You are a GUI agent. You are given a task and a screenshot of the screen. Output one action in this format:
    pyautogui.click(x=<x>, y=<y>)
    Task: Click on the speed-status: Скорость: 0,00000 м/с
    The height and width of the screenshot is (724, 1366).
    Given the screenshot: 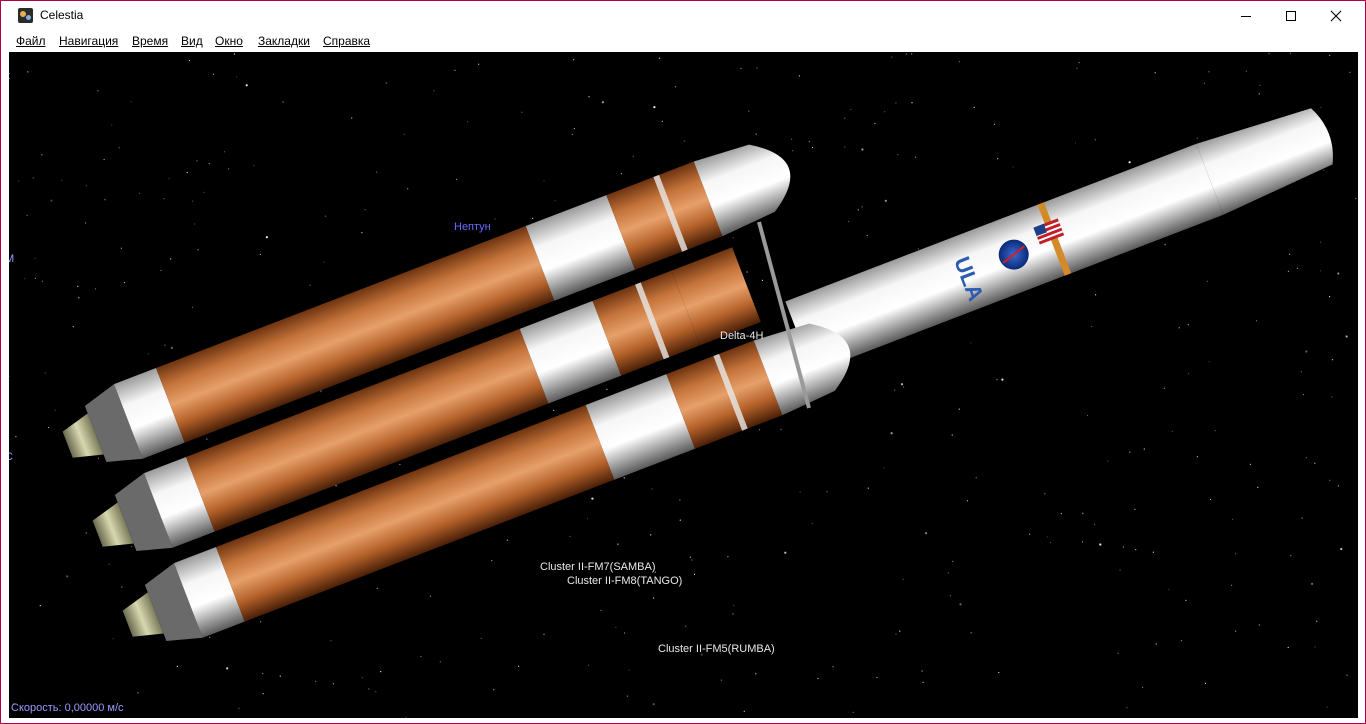 What is the action you would take?
    pyautogui.click(x=67, y=708)
    